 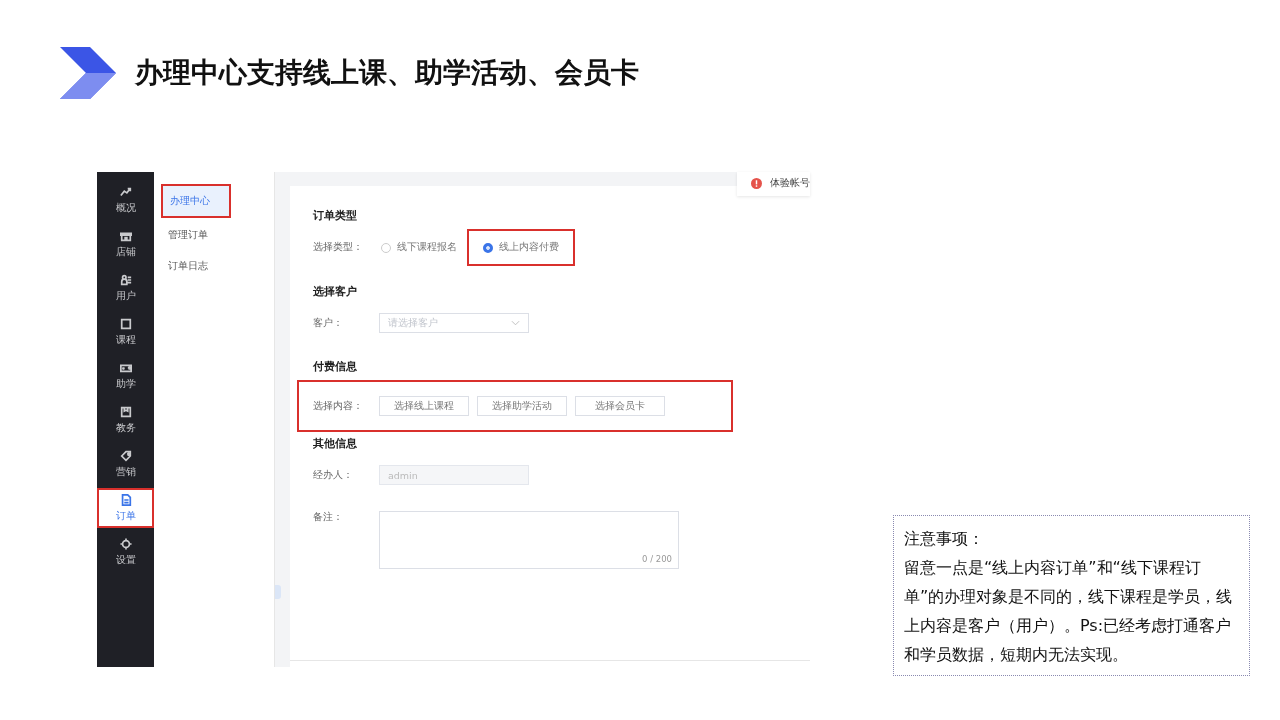 What do you see at coordinates (214, 235) in the screenshot?
I see `submenu-item: 管理订单` at bounding box center [214, 235].